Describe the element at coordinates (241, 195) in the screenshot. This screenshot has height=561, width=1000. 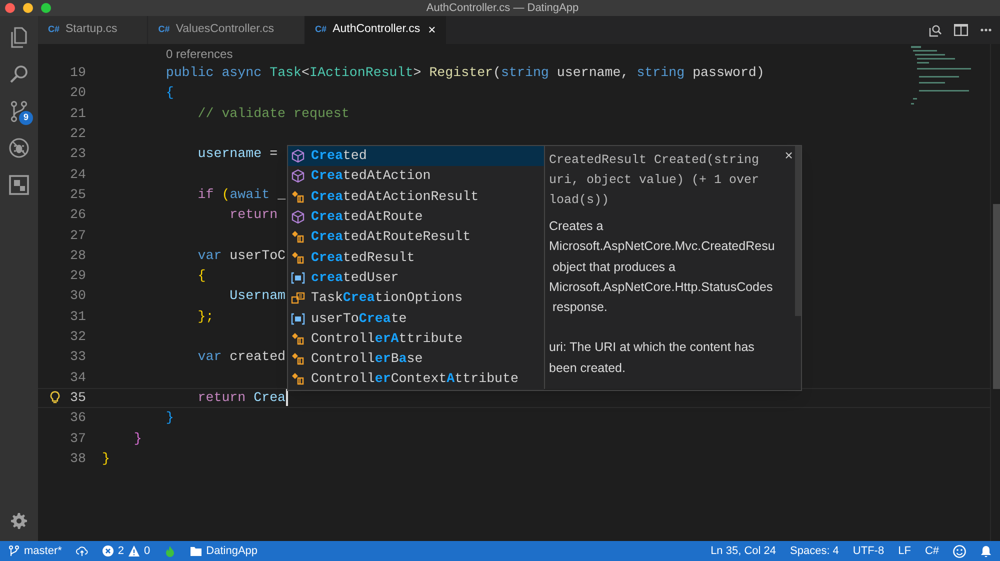
I see `code-line: if (await _` at that location.